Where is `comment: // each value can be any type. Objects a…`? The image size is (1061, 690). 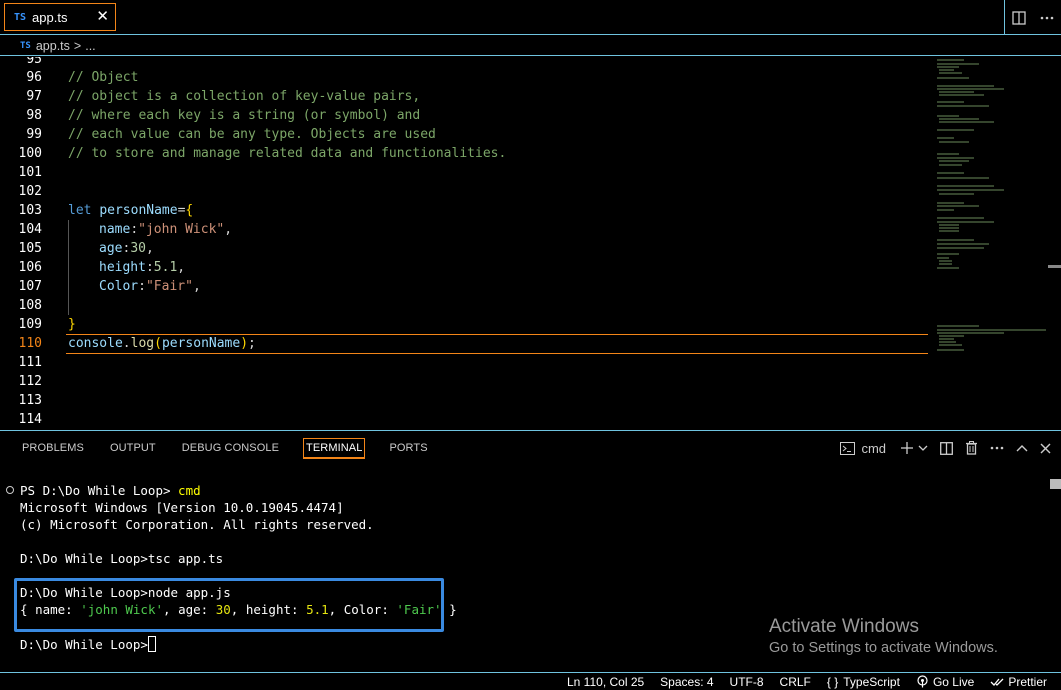
comment: // each value can be any type. Objects a… is located at coordinates (252, 134).